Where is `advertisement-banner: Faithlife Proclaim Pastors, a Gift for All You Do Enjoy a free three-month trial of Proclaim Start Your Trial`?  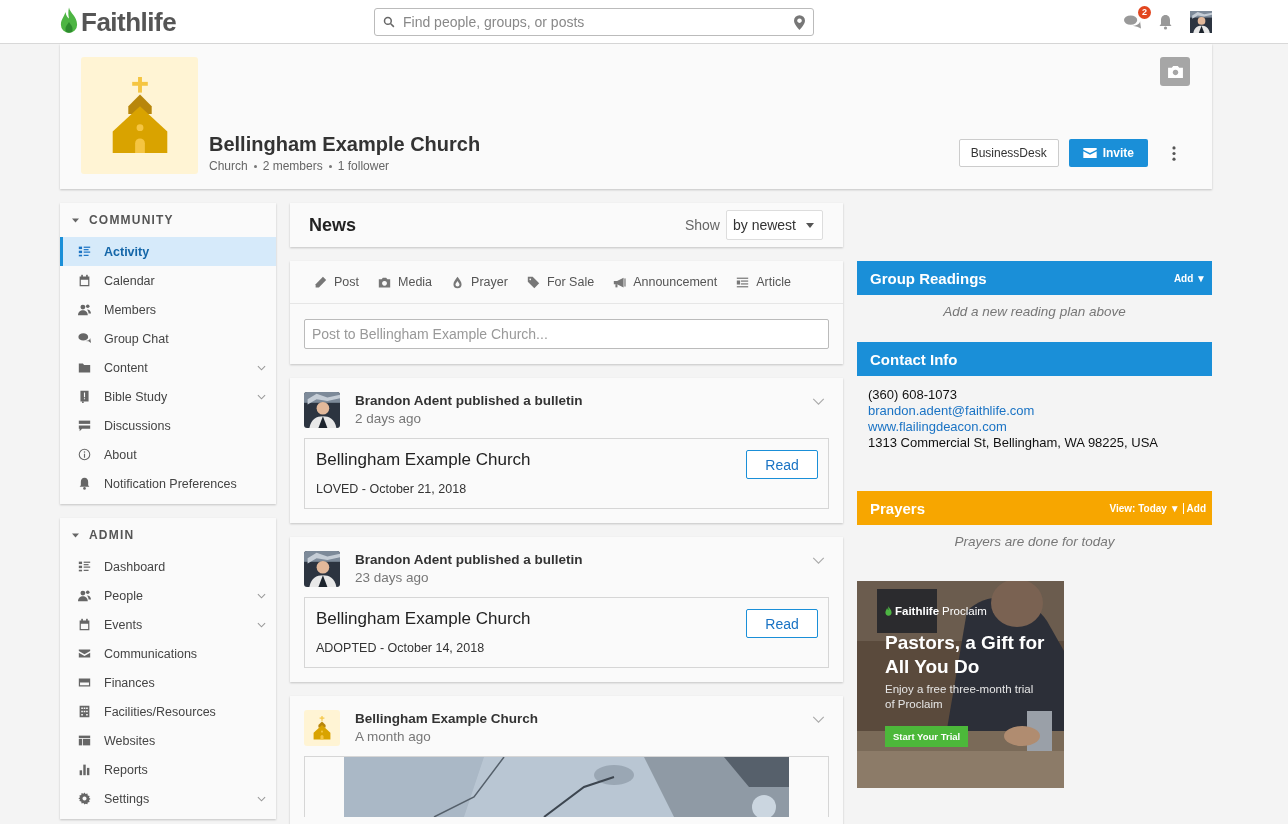 advertisement-banner: Faithlife Proclaim Pastors, a Gift for All You Do Enjoy a free three-month trial of Proclaim Start Your Trial is located at coordinates (960, 684).